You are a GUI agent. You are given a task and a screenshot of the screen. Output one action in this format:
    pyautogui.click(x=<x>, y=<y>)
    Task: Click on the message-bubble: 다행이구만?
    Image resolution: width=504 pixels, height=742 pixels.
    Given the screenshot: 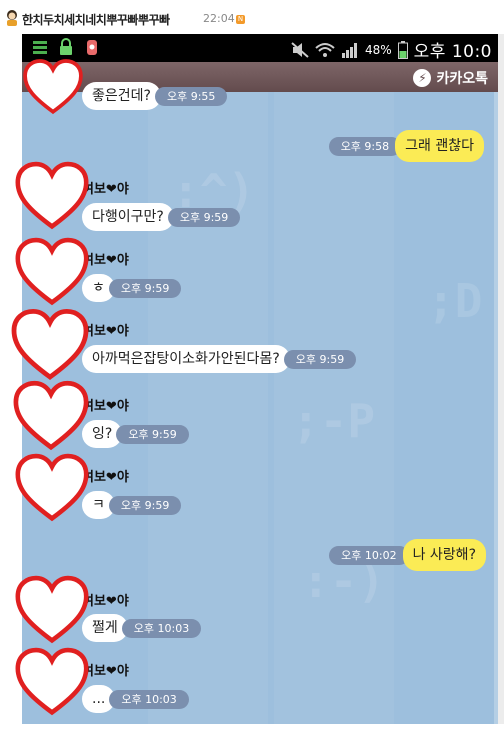 What is the action you would take?
    pyautogui.click(x=128, y=217)
    